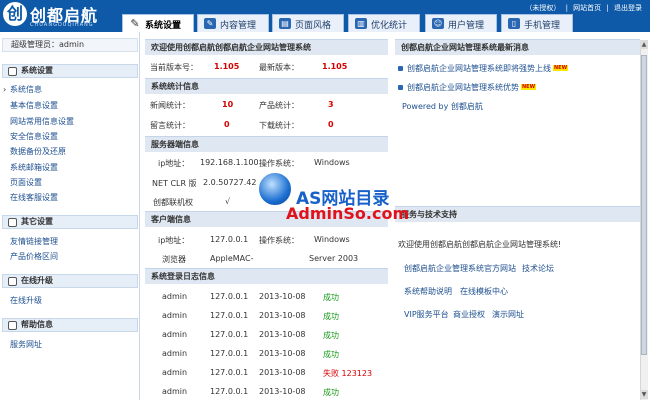  What do you see at coordinates (542, 26) in the screenshot?
I see `tab-label: 手机管理` at bounding box center [542, 26].